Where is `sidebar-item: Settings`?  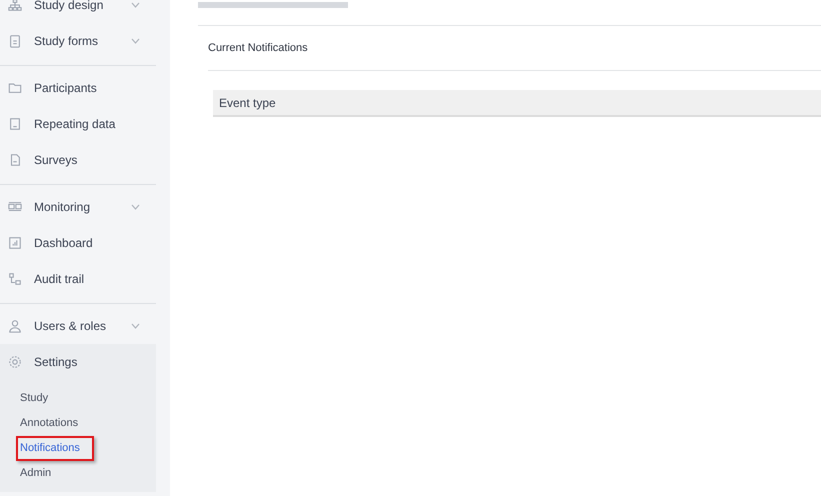
sidebar-item: Settings is located at coordinates (78, 362).